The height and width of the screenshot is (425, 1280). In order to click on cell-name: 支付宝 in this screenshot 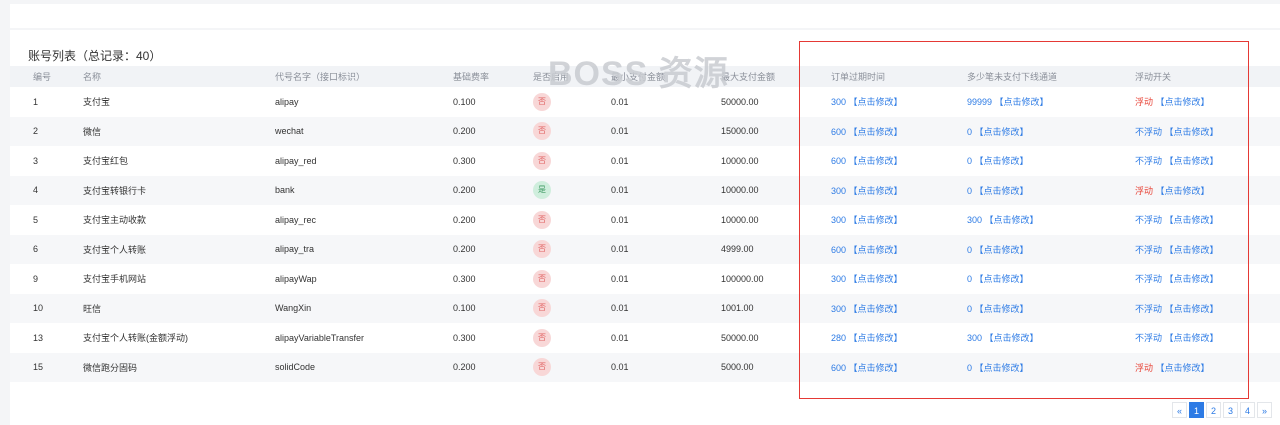, I will do `click(97, 102)`.